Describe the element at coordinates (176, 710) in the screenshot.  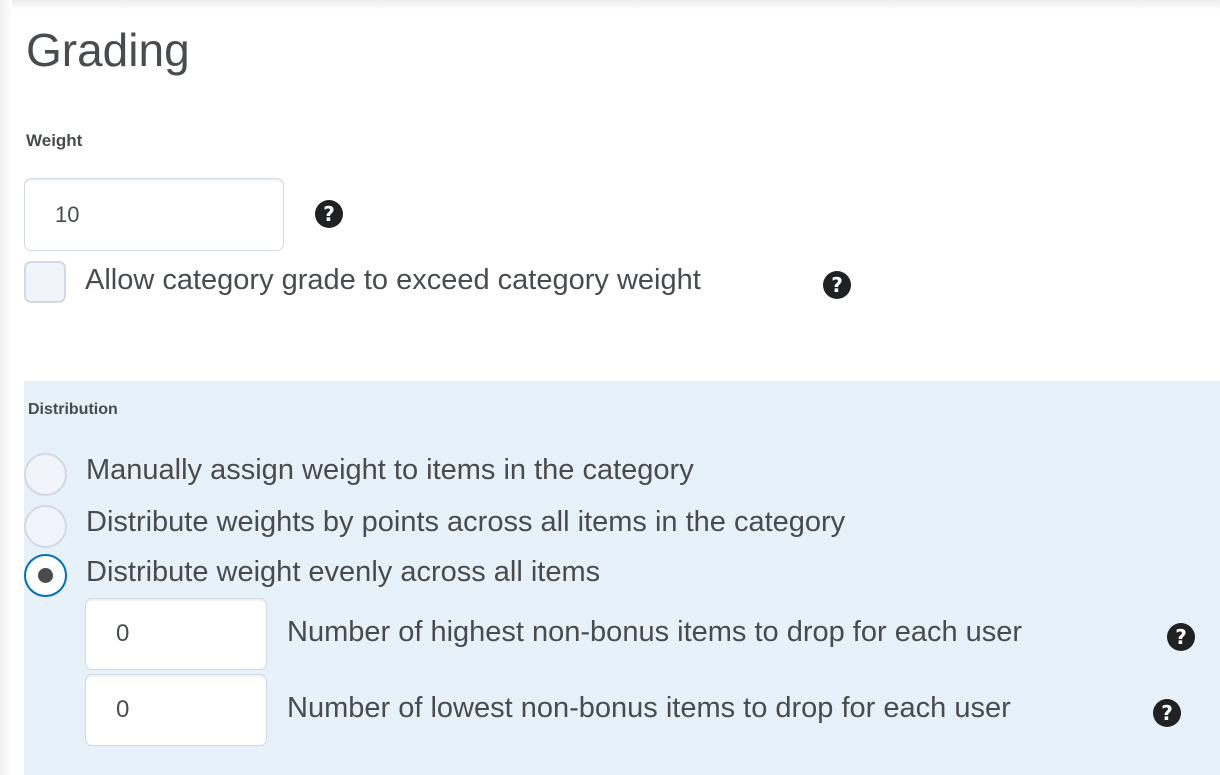
I see `drop-lowest-input` at that location.